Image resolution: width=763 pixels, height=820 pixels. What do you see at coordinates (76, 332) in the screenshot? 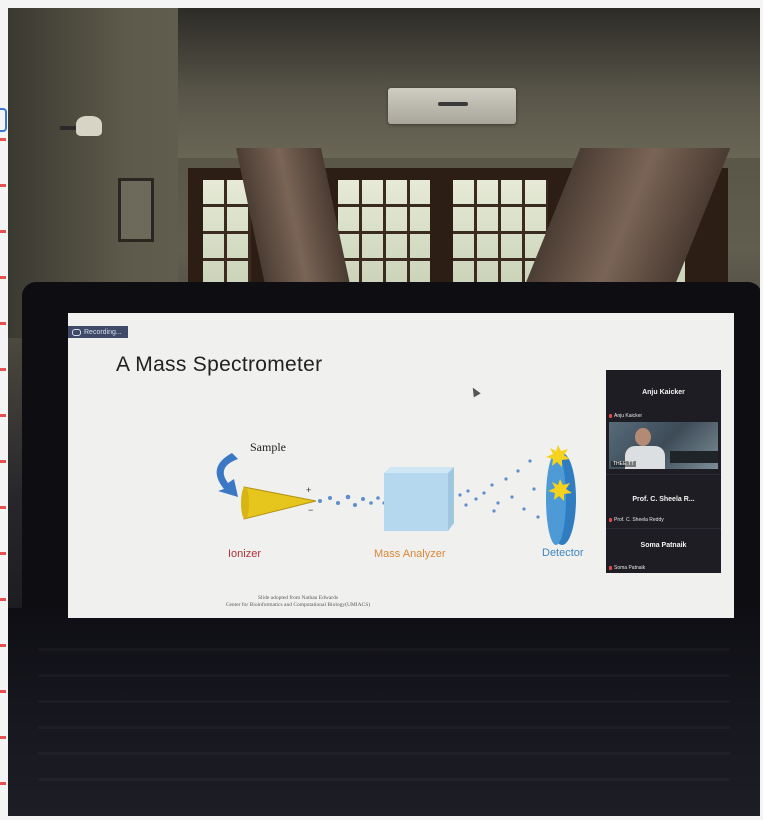
I see `cloud-icon` at bounding box center [76, 332].